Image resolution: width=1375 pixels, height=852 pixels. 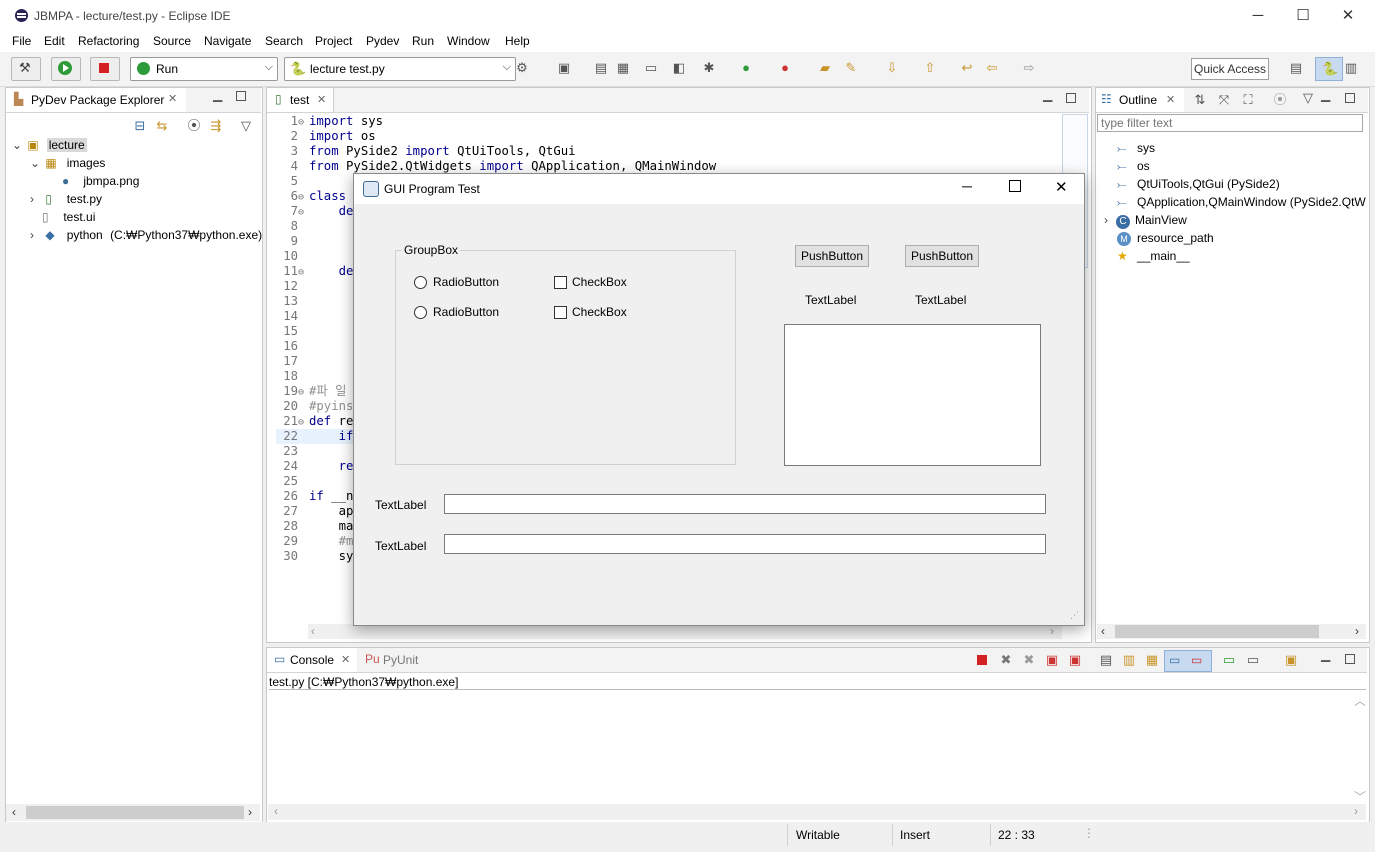 What do you see at coordinates (1303, 16) in the screenshot?
I see `maximize-button: ☐` at bounding box center [1303, 16].